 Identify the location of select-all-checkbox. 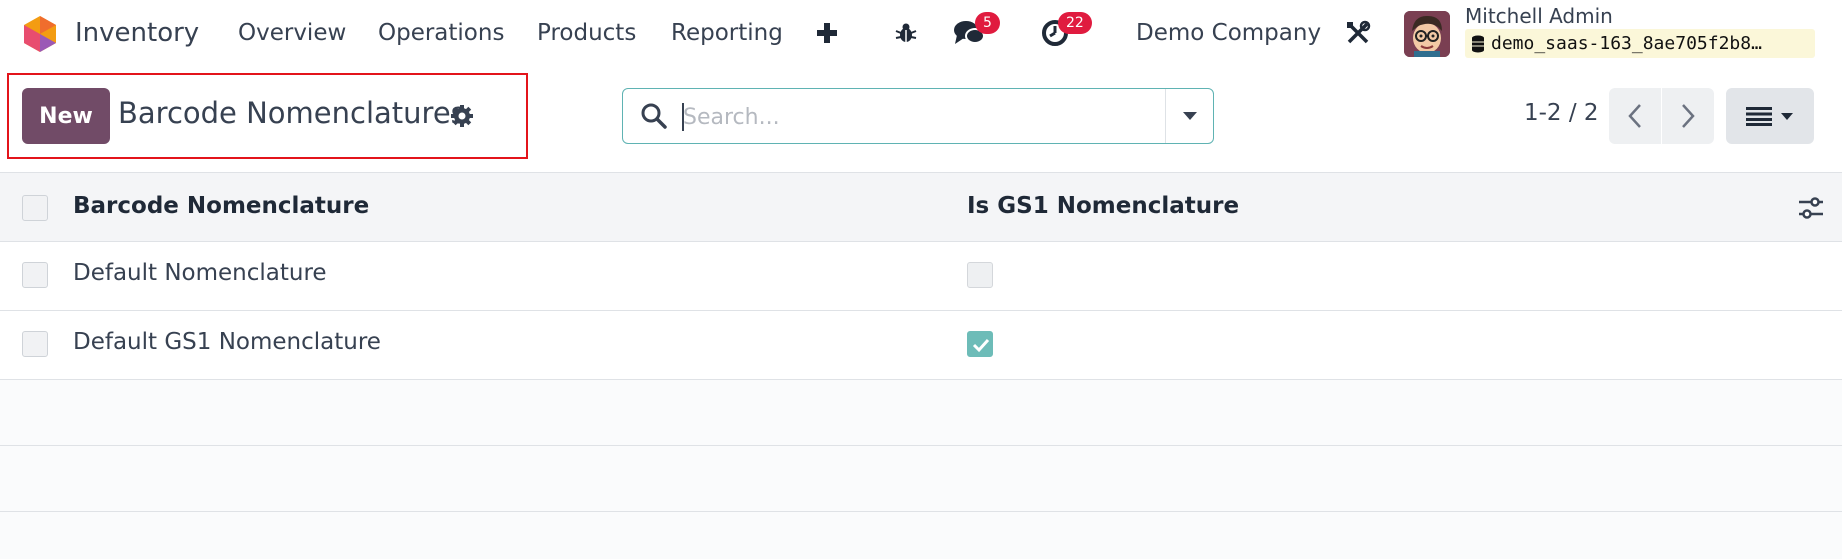
(35, 208).